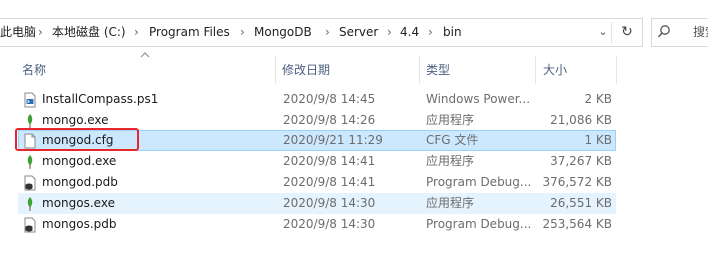 The image size is (708, 268). I want to click on file-size: 37,267 KB, so click(581, 161).